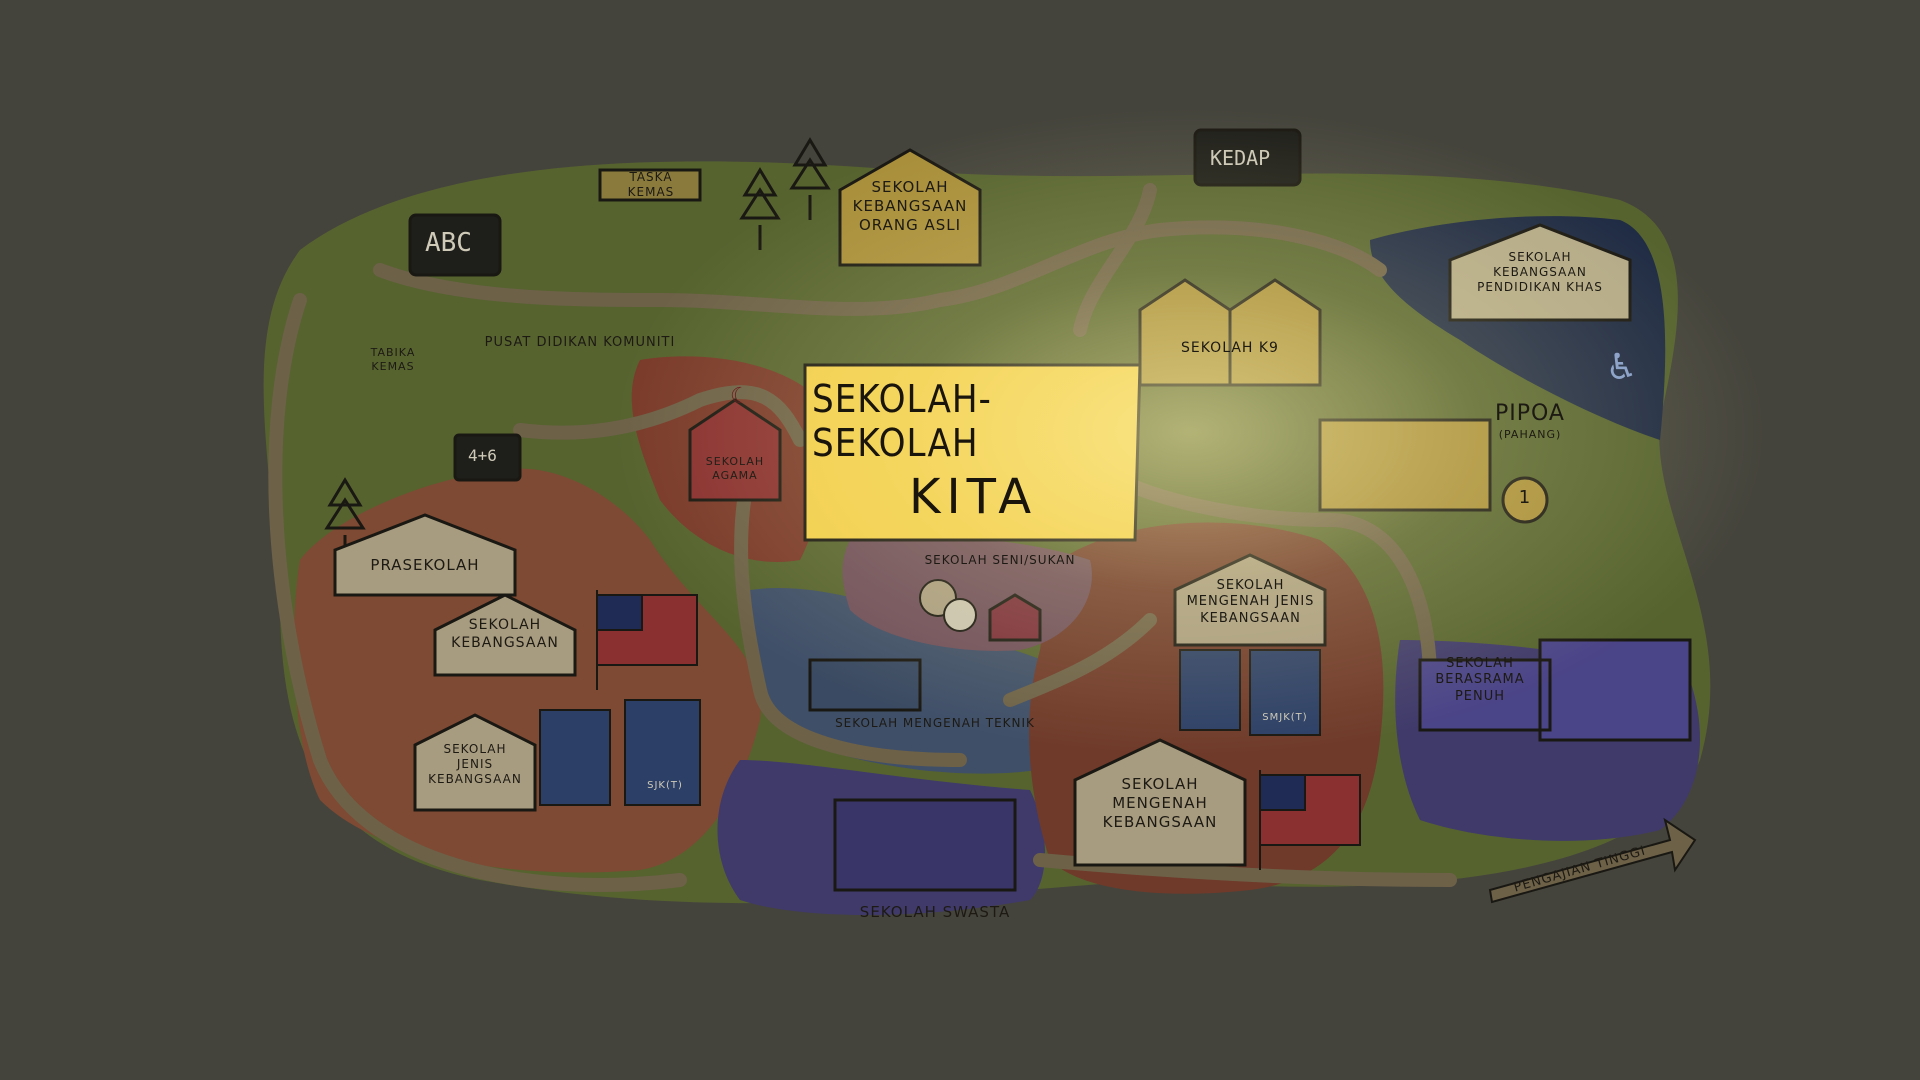 This screenshot has height=1080, width=1920. I want to click on label-kedap: KEDAP, so click(1240, 158).